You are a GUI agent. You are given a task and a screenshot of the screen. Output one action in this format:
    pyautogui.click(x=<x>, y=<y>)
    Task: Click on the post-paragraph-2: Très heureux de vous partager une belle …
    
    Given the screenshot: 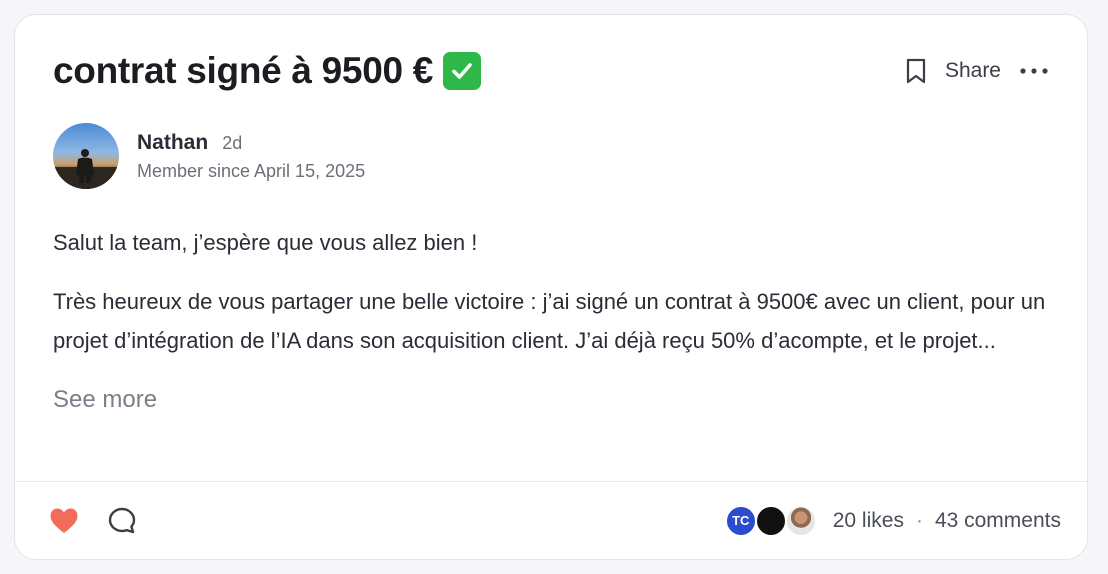 What is the action you would take?
    pyautogui.click(x=549, y=321)
    